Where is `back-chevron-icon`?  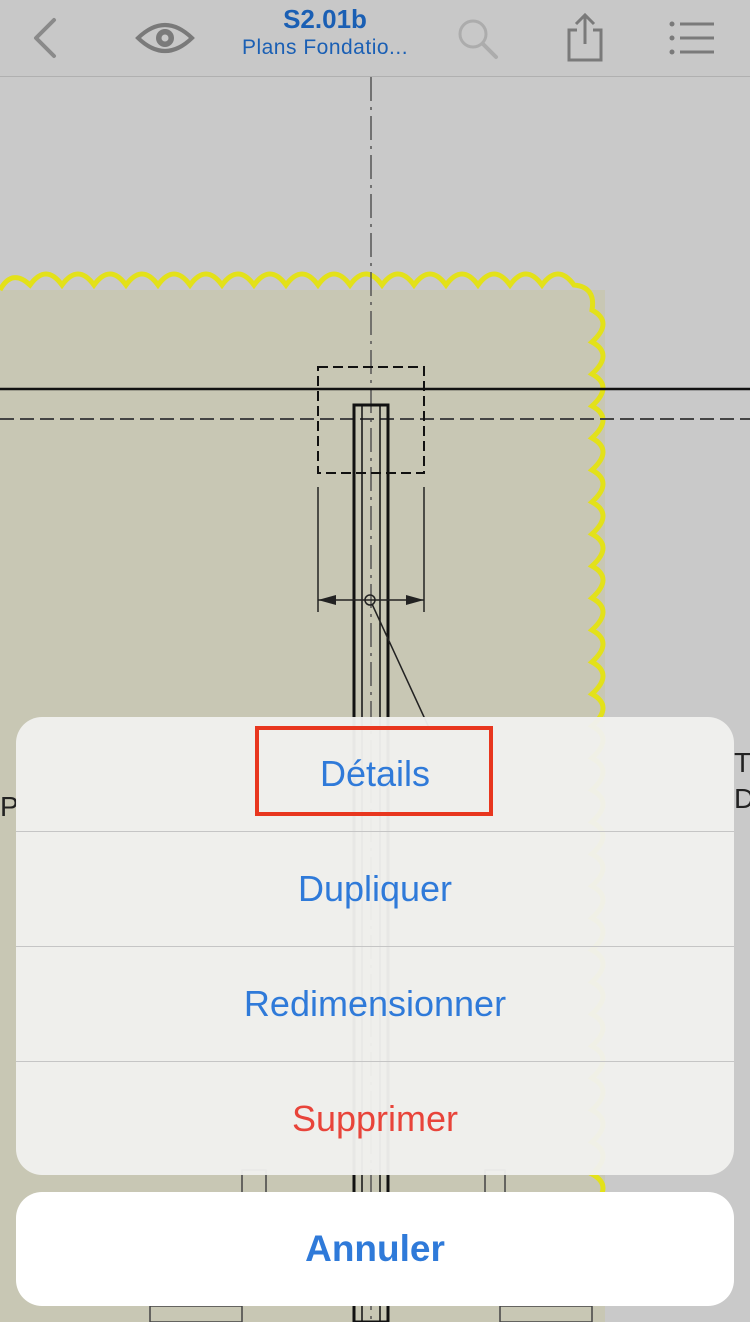
back-chevron-icon is located at coordinates (45, 38).